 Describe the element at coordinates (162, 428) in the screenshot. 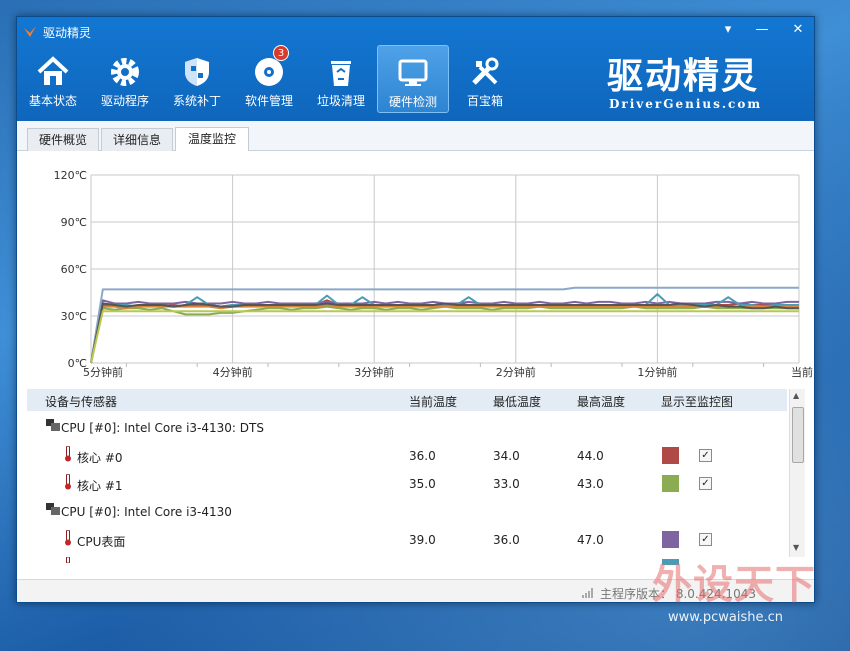

I see `group-name: CPU [#0]: Intel Core i3-4130: DTS` at that location.